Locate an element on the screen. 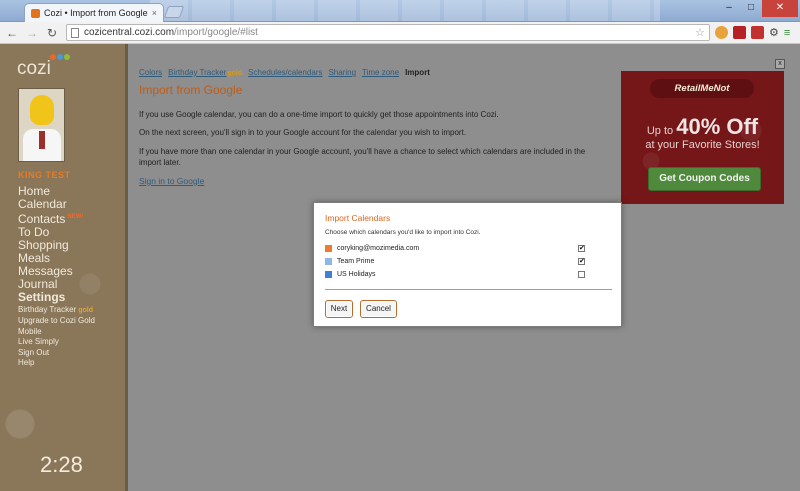 The image size is (800, 491). sidebar-subitem-mobile: Mobile is located at coordinates (56, 332).